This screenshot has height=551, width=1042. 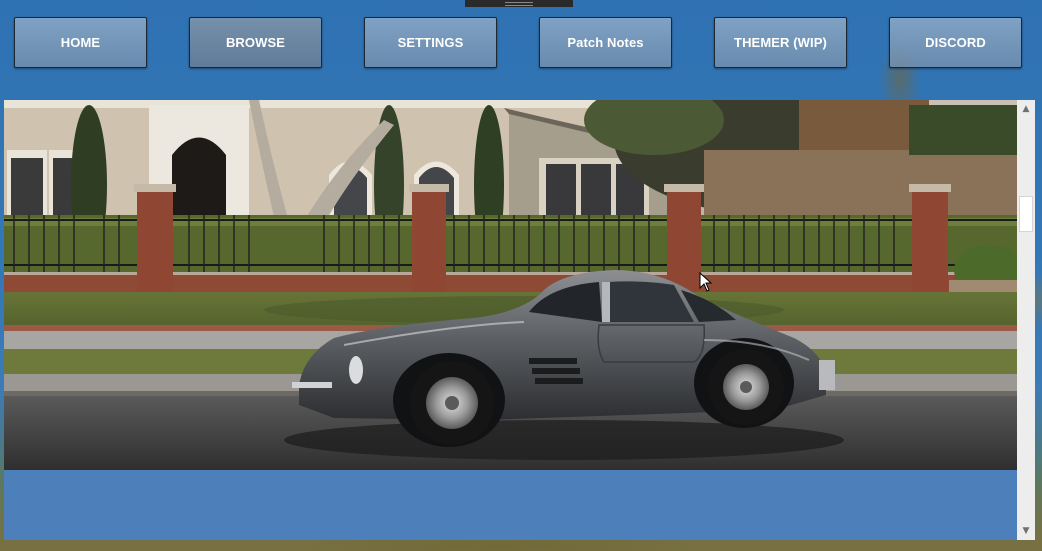 I want to click on mouse-pointer-icon, so click(x=706, y=282).